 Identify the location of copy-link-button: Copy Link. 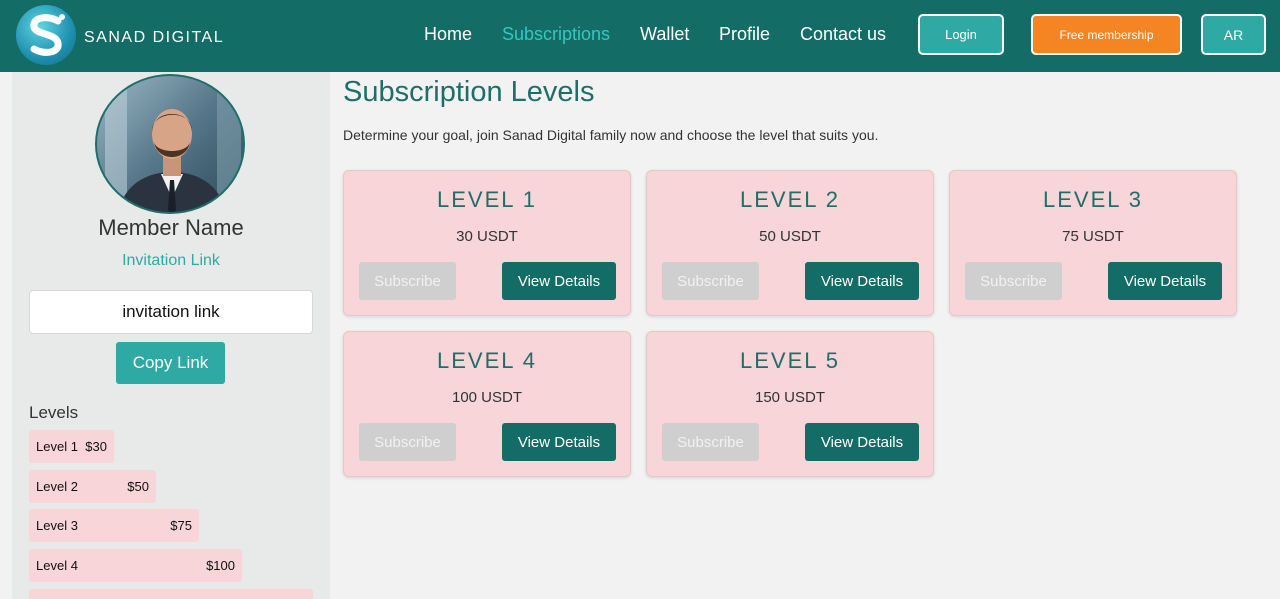
(170, 363).